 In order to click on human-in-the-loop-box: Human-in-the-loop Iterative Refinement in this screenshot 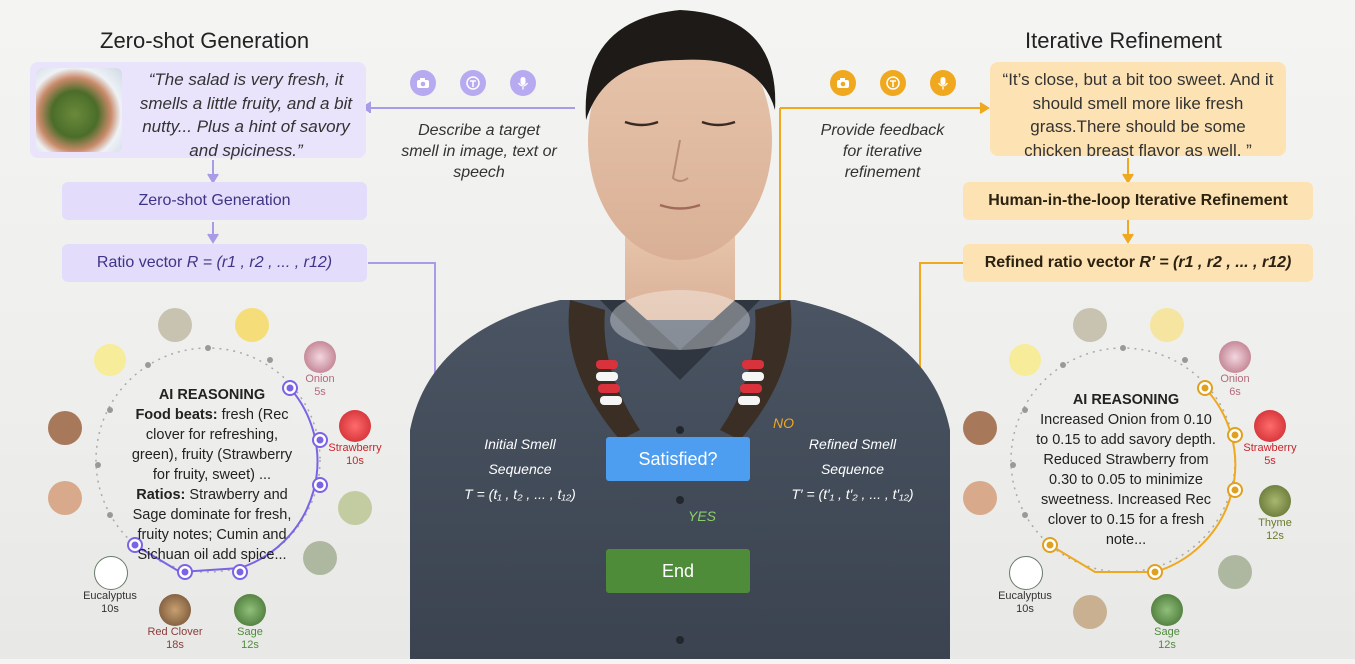, I will do `click(1138, 201)`.